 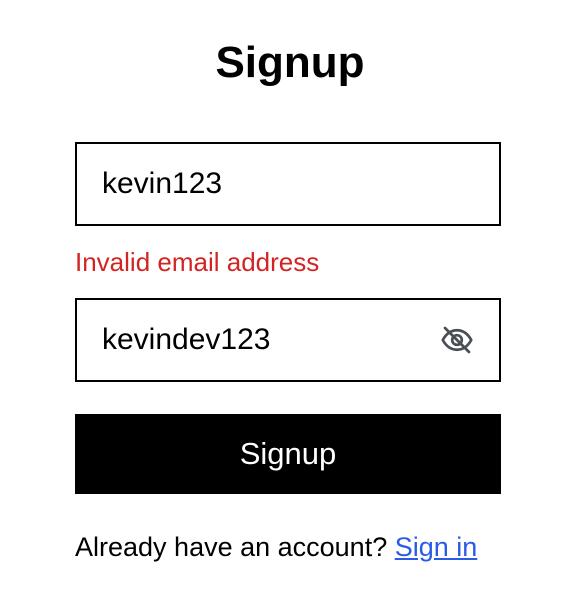 I want to click on eye-off-icon, so click(x=457, y=340).